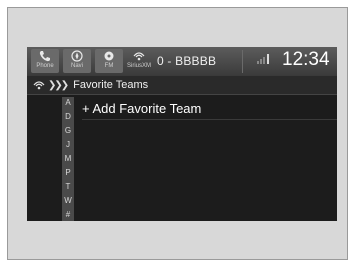  I want to click on favorite-teams-list: + Add Favorite Team, so click(209, 108).